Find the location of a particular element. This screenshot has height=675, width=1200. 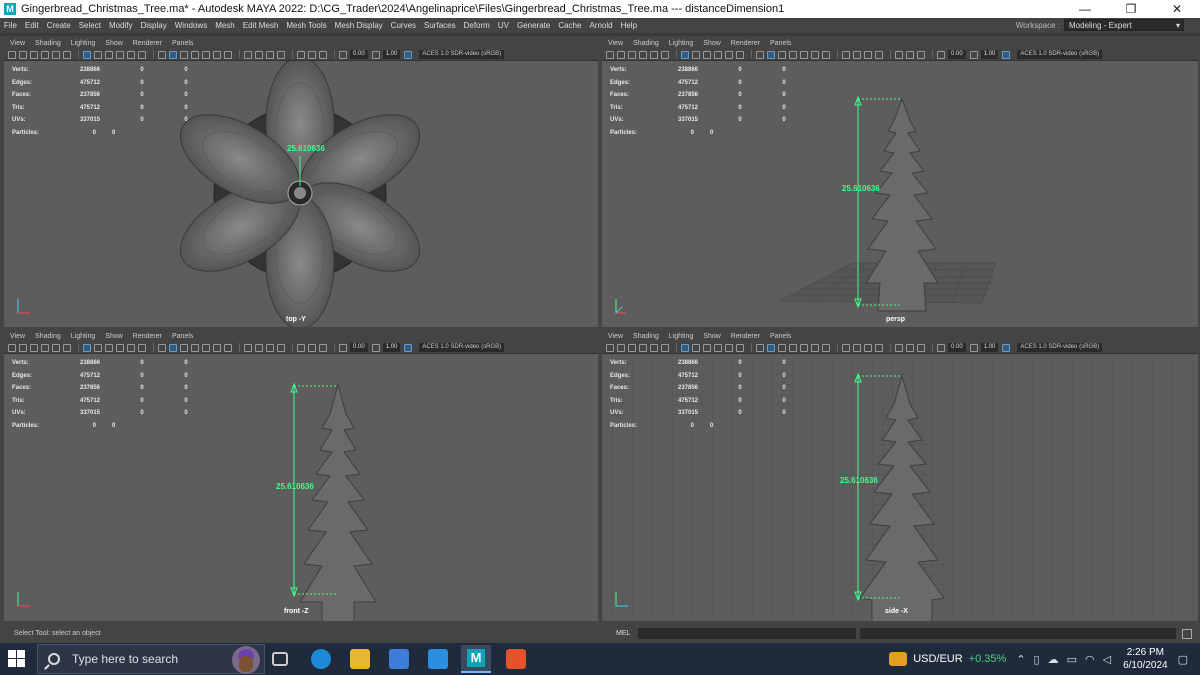

safe-action-icon is located at coordinates (142, 347).